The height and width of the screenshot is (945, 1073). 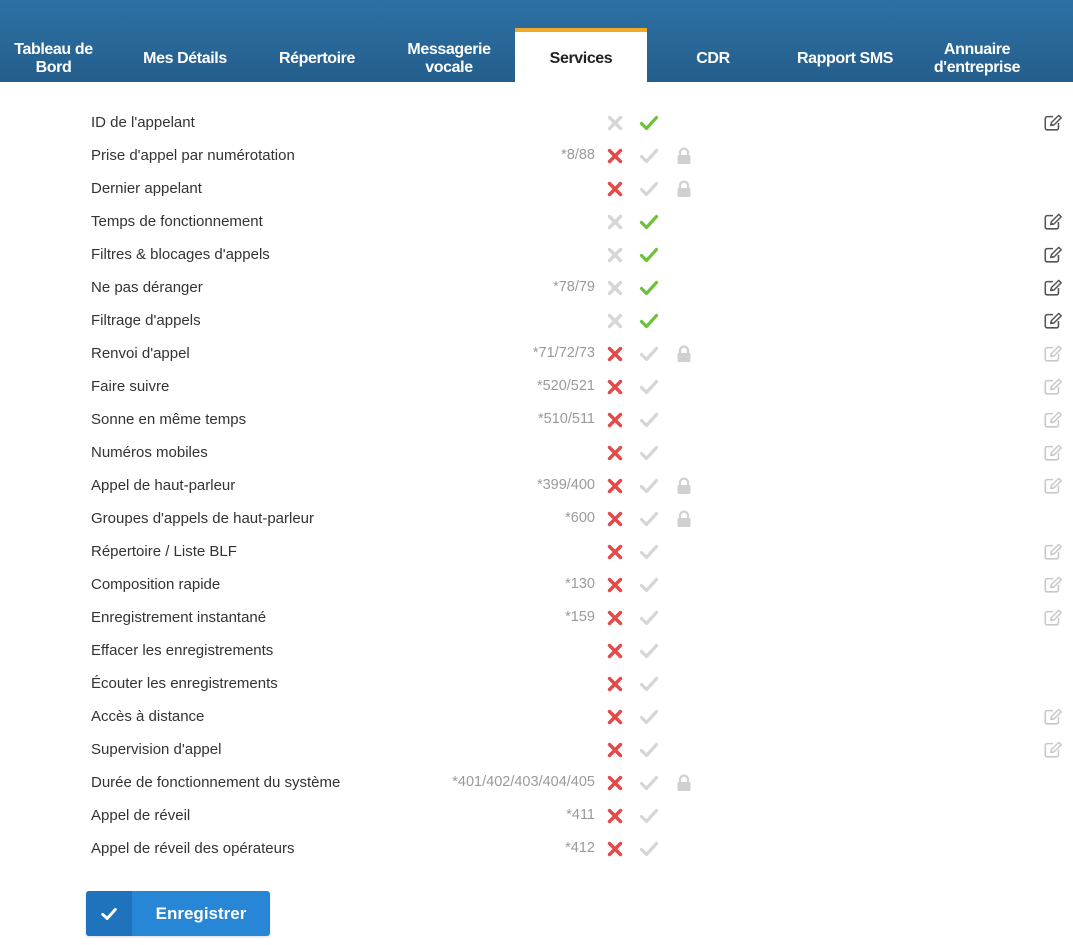 What do you see at coordinates (143, 122) in the screenshot?
I see `service-label: ID de l'appelant` at bounding box center [143, 122].